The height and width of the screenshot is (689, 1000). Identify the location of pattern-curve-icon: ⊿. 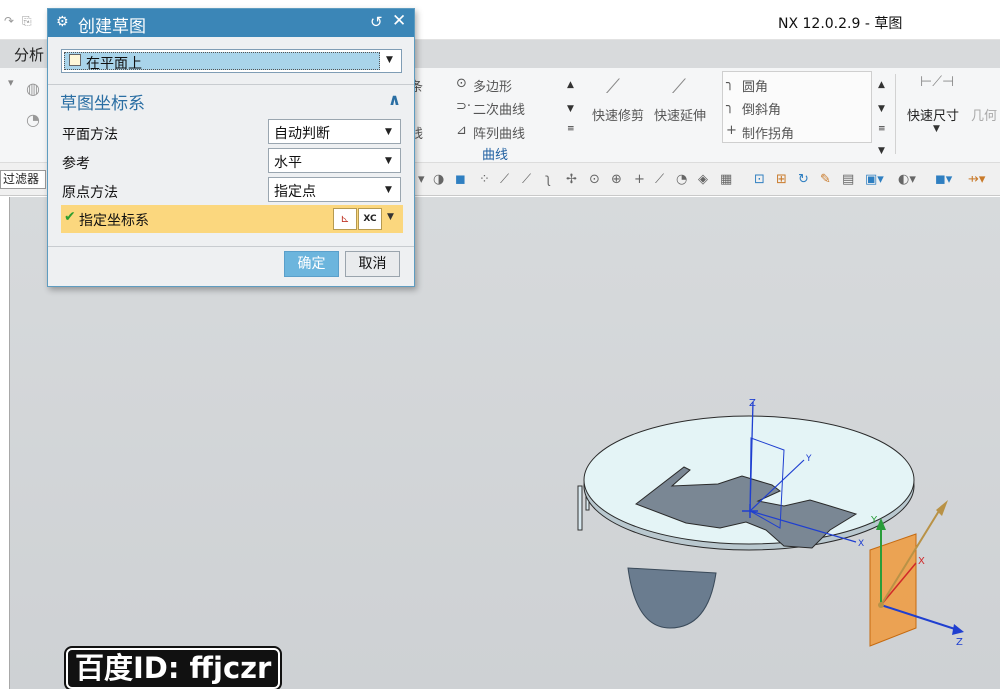
(461, 130).